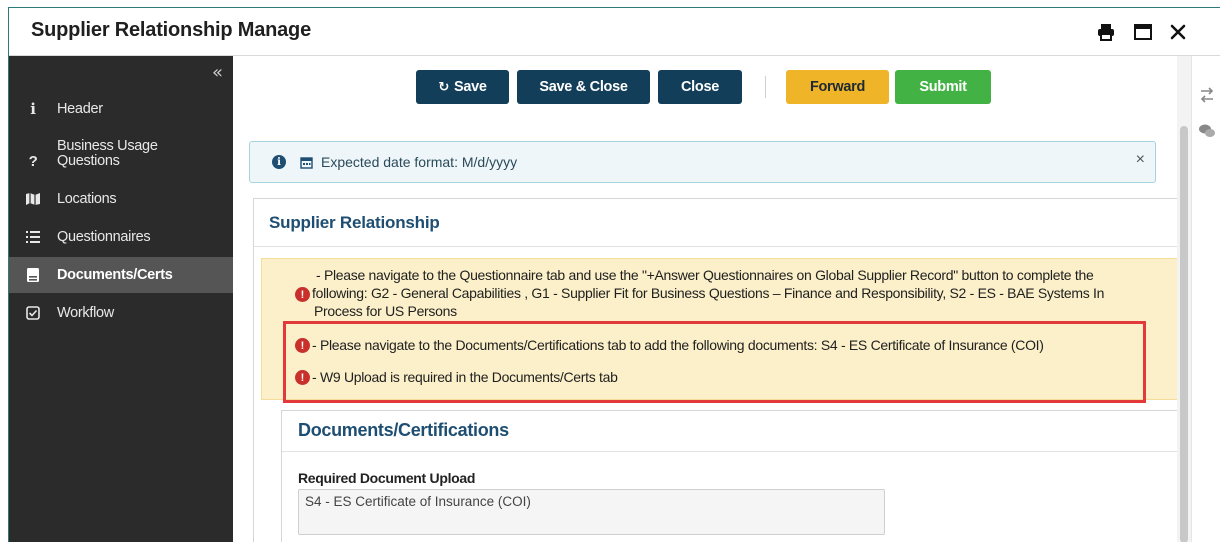 This screenshot has height=542, width=1220. What do you see at coordinates (700, 87) in the screenshot?
I see `close-button: Close` at bounding box center [700, 87].